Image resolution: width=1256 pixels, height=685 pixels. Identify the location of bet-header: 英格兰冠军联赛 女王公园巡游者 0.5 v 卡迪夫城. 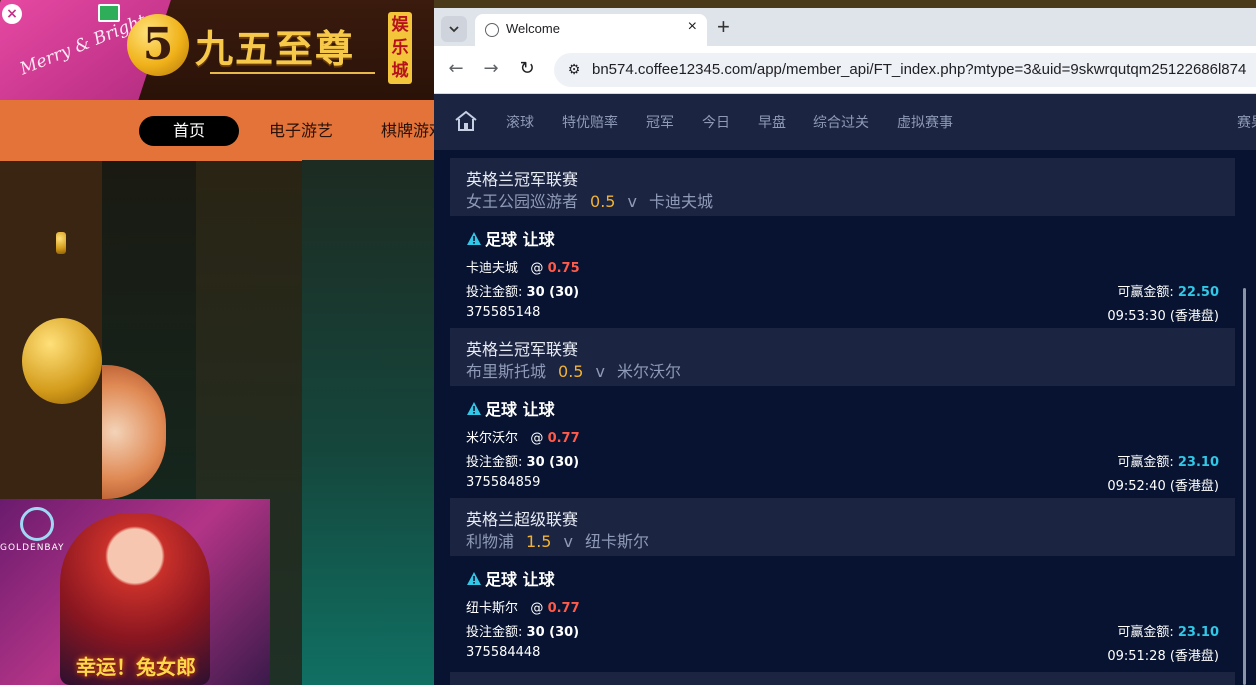
(842, 187).